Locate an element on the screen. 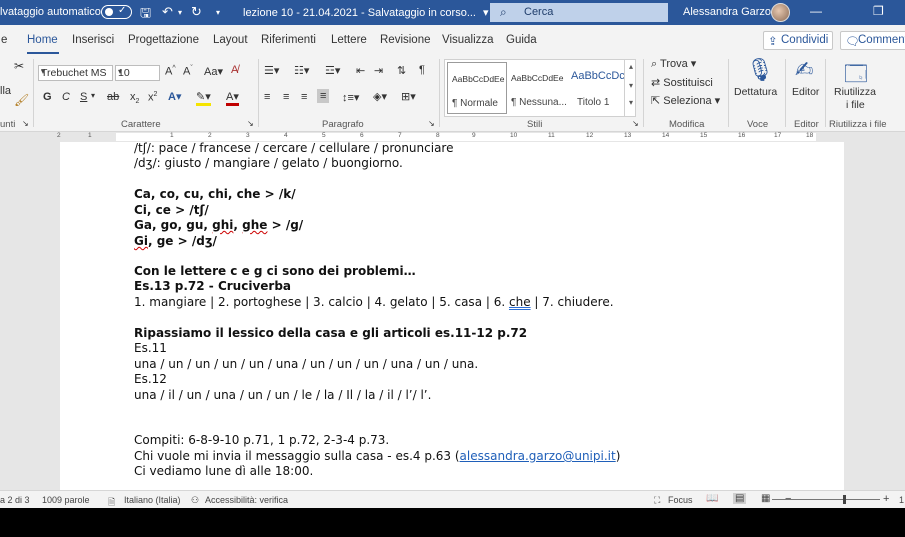  find-button: ⌕ Trova ▾ is located at coordinates (673, 64).